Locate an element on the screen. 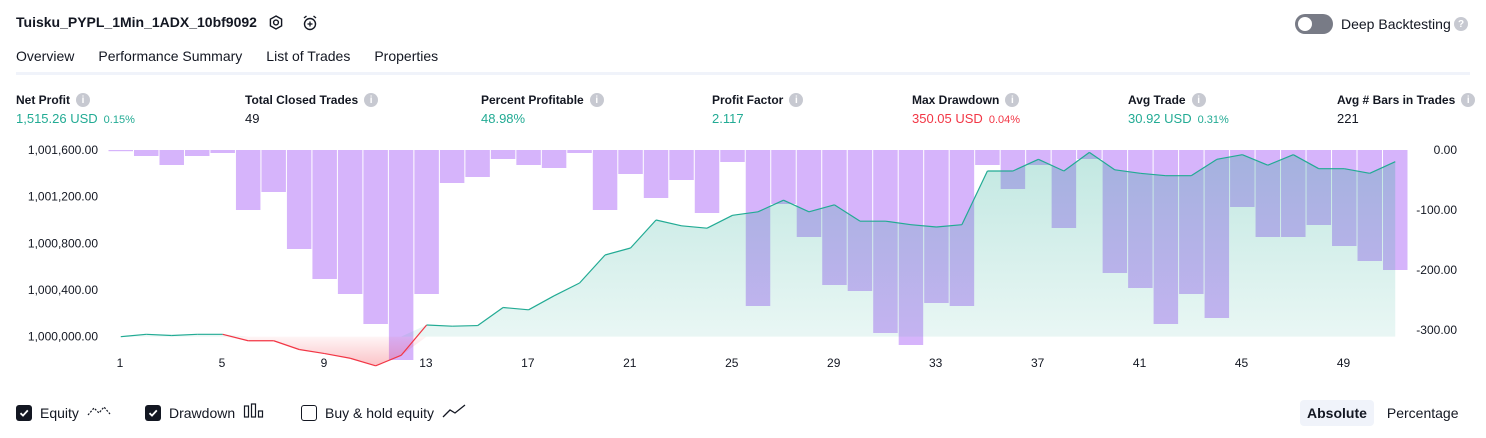 Image resolution: width=1486 pixels, height=438 pixels. metric-percent-profitable: Percent Profitable i 48.98% is located at coordinates (542, 109).